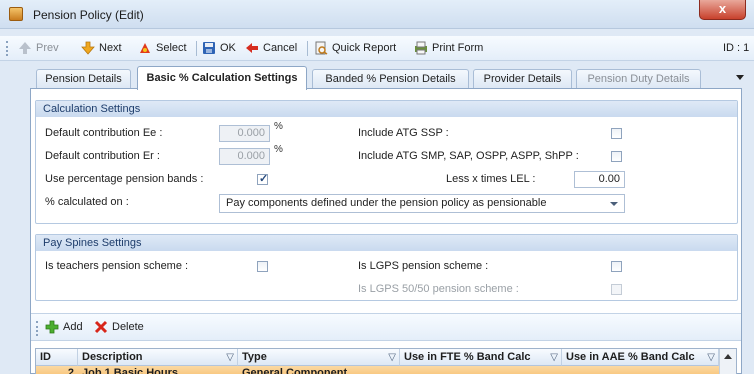 Image resolution: width=754 pixels, height=374 pixels. Describe the element at coordinates (102, 156) in the screenshot. I see `er-label: Default contribution Er :` at that location.